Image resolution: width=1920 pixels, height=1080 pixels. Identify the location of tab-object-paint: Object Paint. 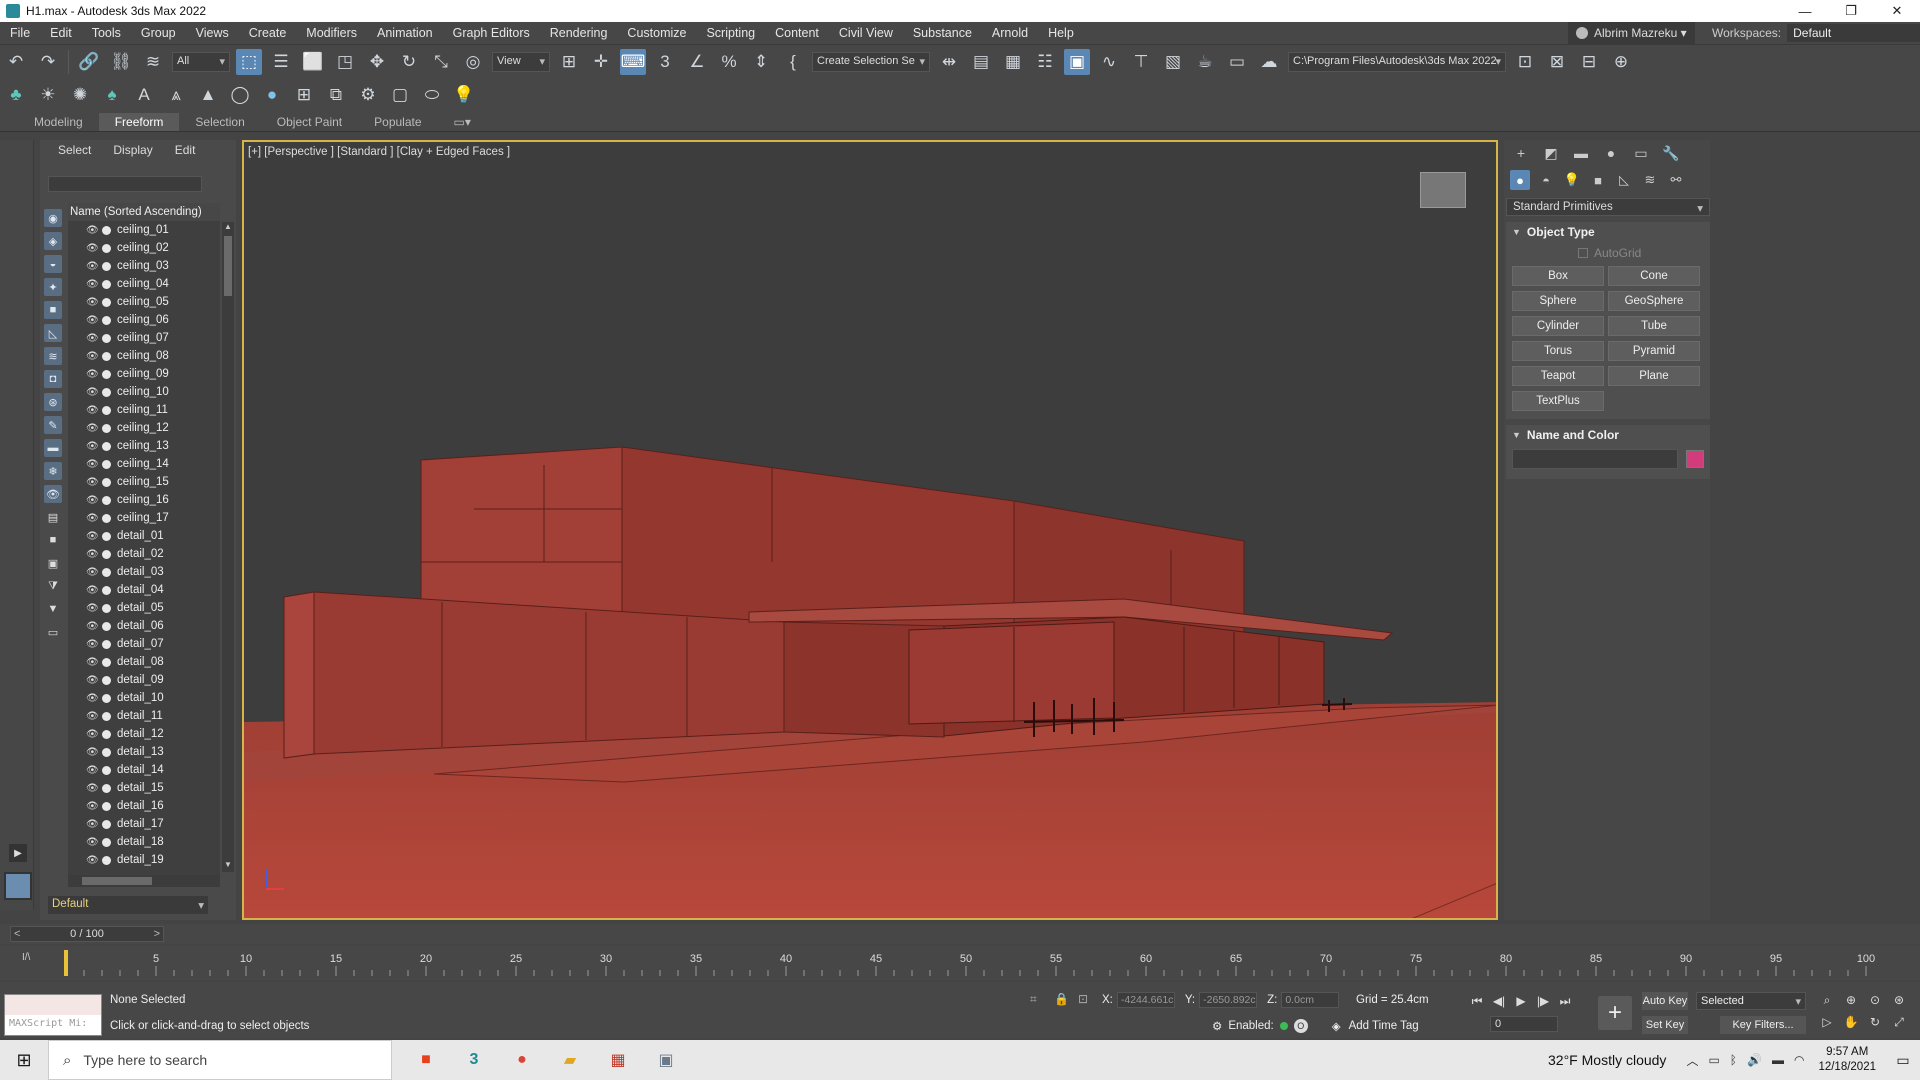
(309, 122).